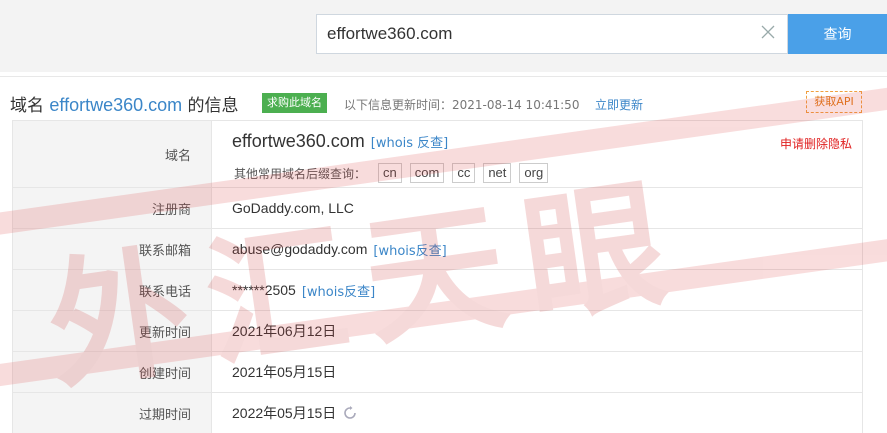 The height and width of the screenshot is (433, 887). I want to click on row-value: 2022年05月15日, so click(537, 413).